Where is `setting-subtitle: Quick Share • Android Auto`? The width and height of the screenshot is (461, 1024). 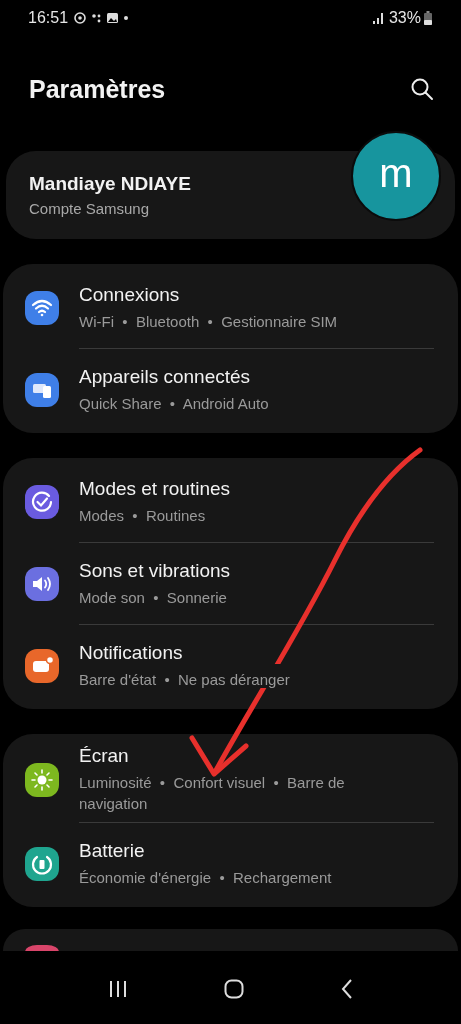
setting-subtitle: Quick Share • Android Auto is located at coordinates (174, 403).